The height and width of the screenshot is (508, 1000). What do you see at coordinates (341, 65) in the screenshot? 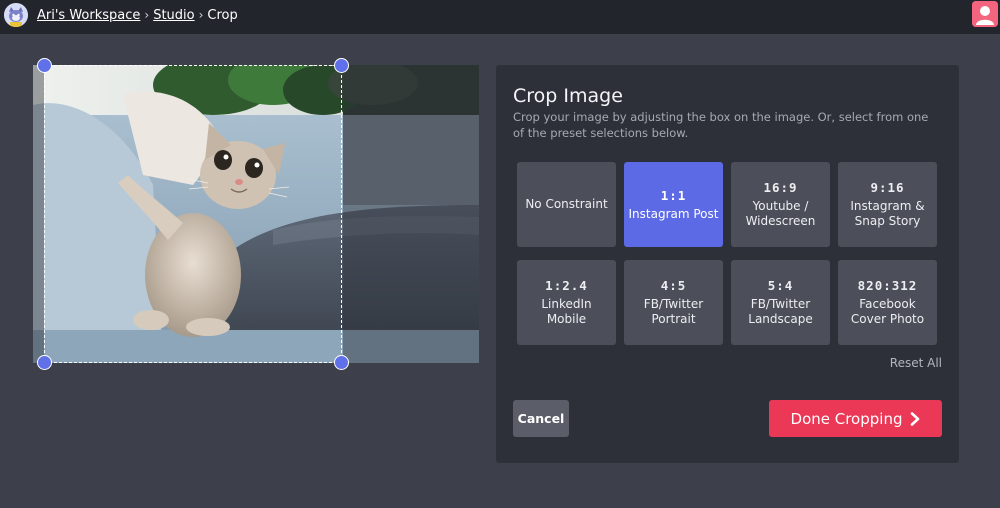
I see `crop-handle-top-right` at bounding box center [341, 65].